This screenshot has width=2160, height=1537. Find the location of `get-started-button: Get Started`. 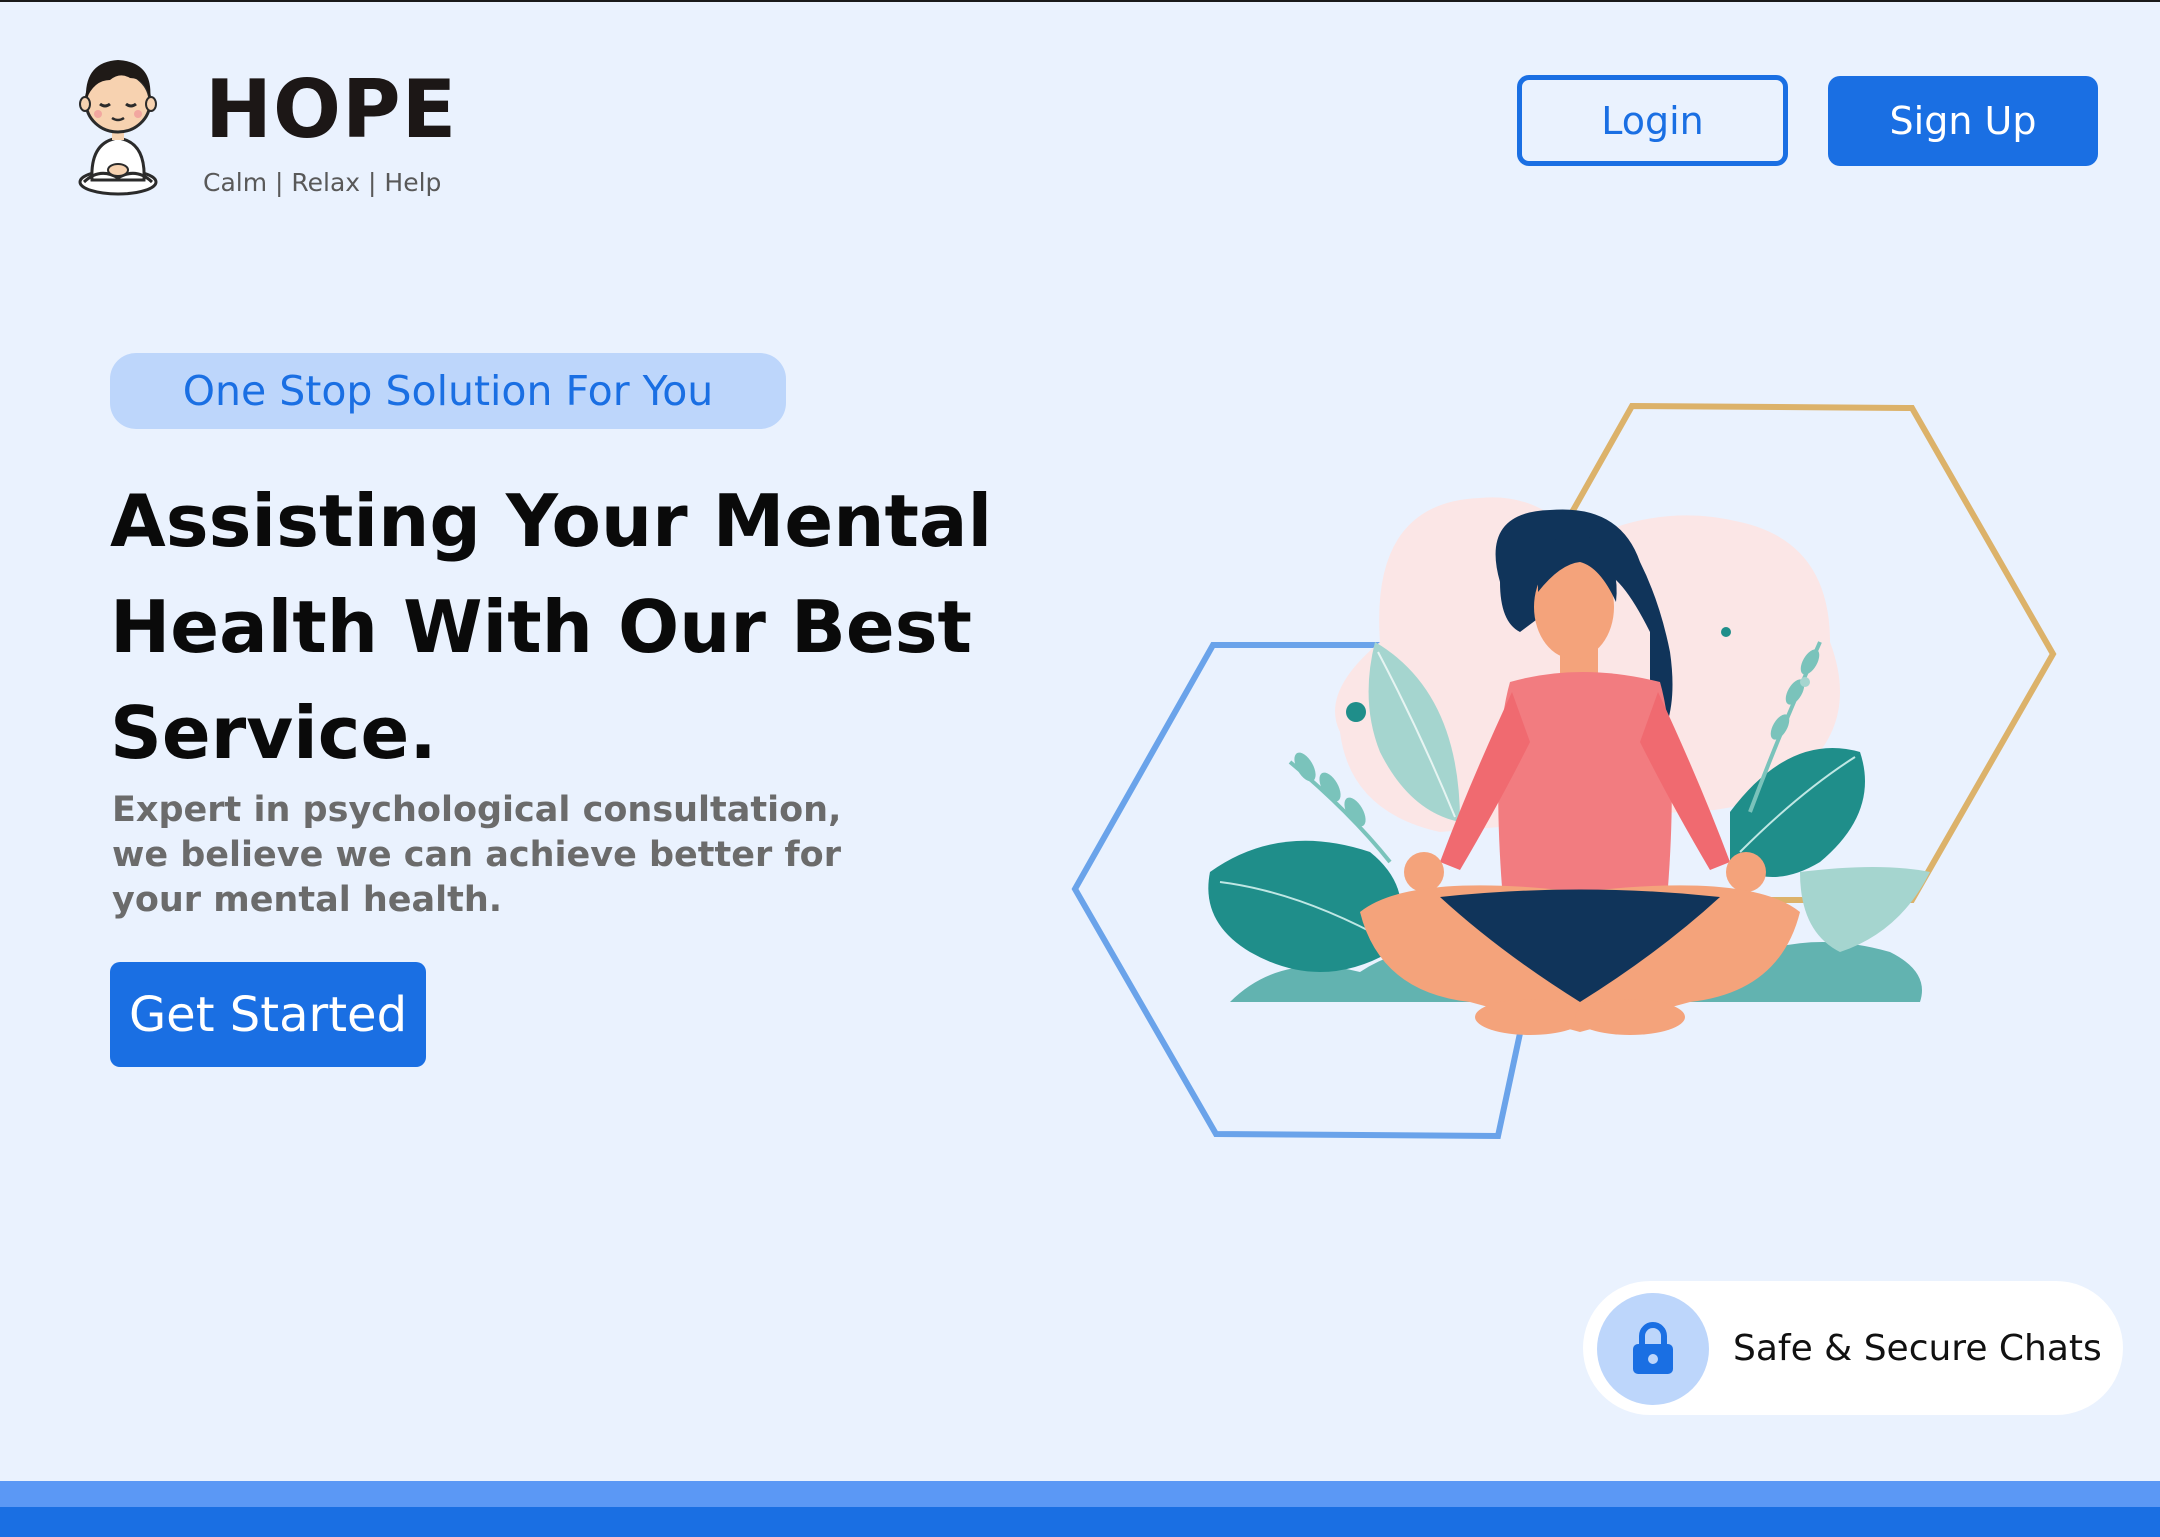

get-started-button: Get Started is located at coordinates (268, 1014).